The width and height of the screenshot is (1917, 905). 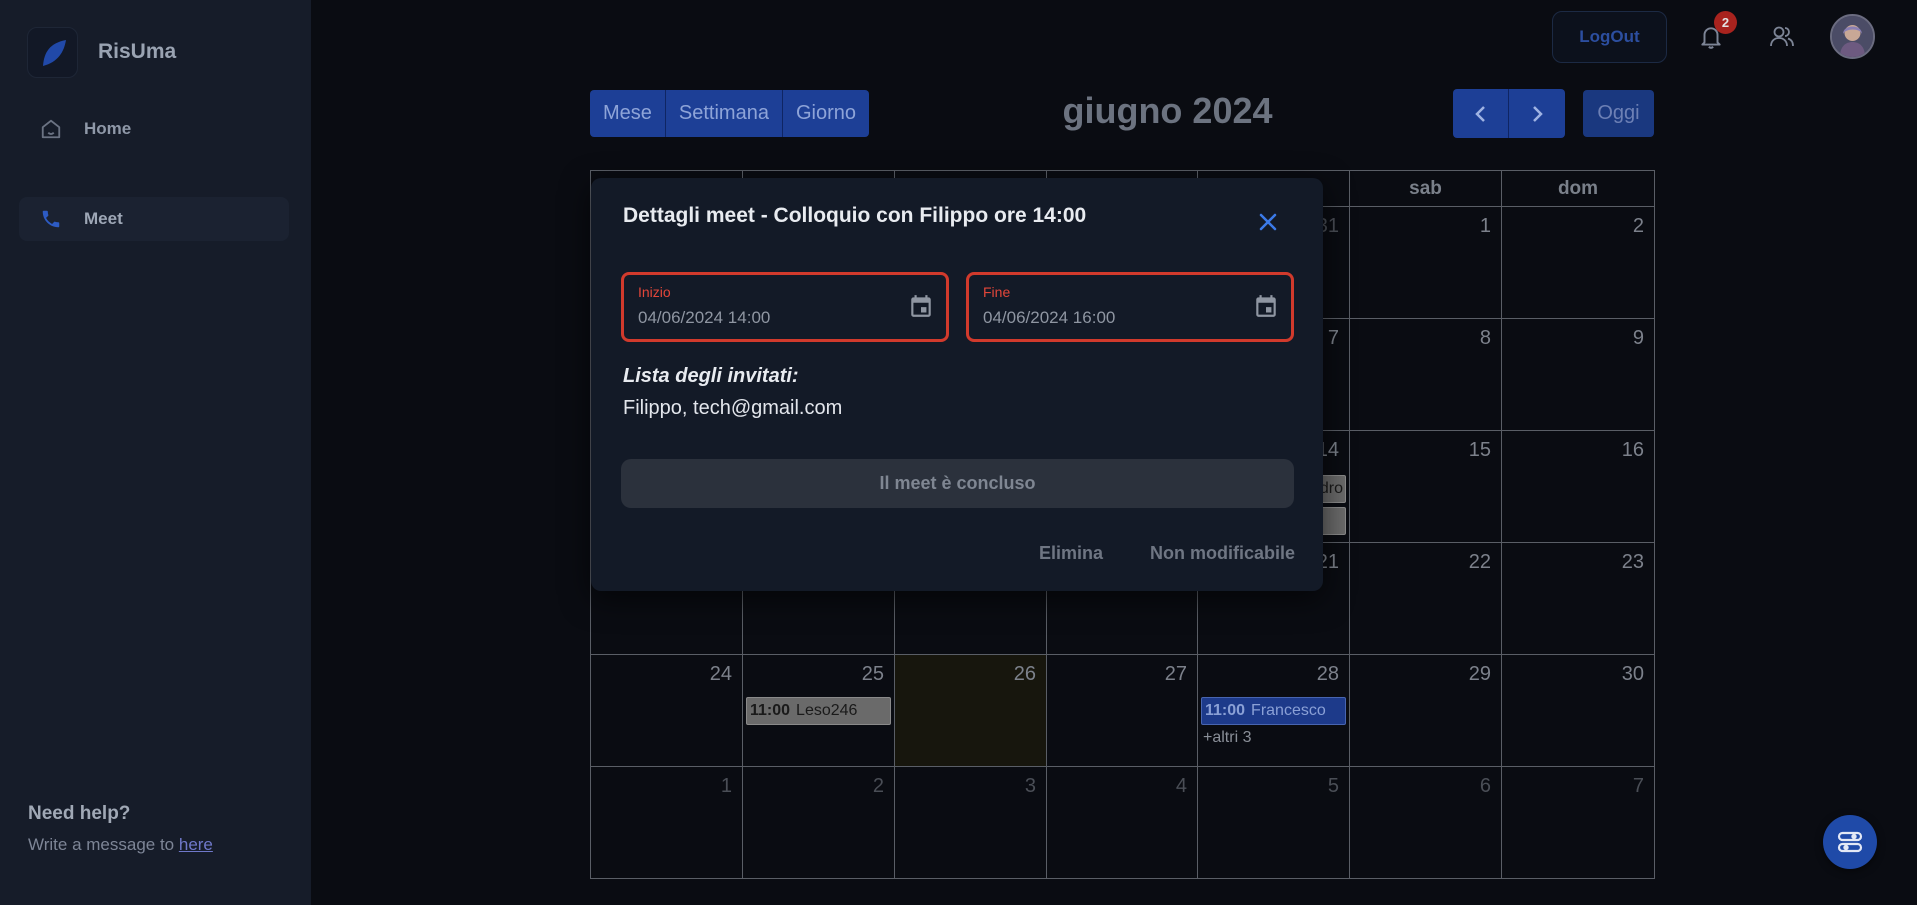 I want to click on close-icon, so click(x=1268, y=222).